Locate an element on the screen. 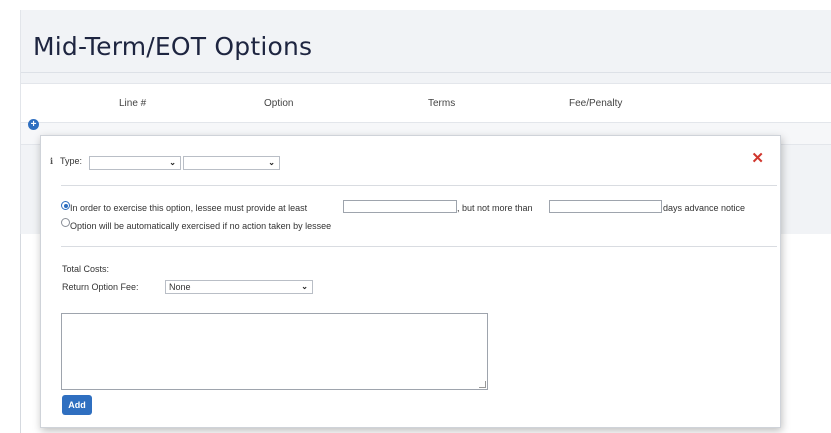 The width and height of the screenshot is (831, 433). column-header-terms: Terms is located at coordinates (441, 103).